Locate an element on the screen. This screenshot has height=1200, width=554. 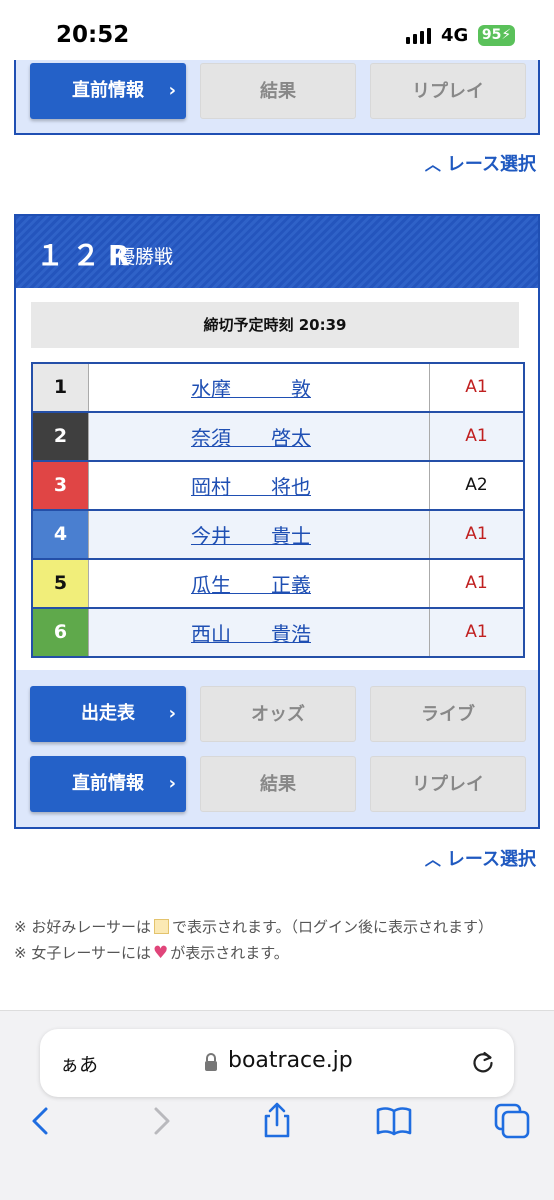
previous-race-card: 直前情報 › 結果 リプレイ is located at coordinates (277, 97).